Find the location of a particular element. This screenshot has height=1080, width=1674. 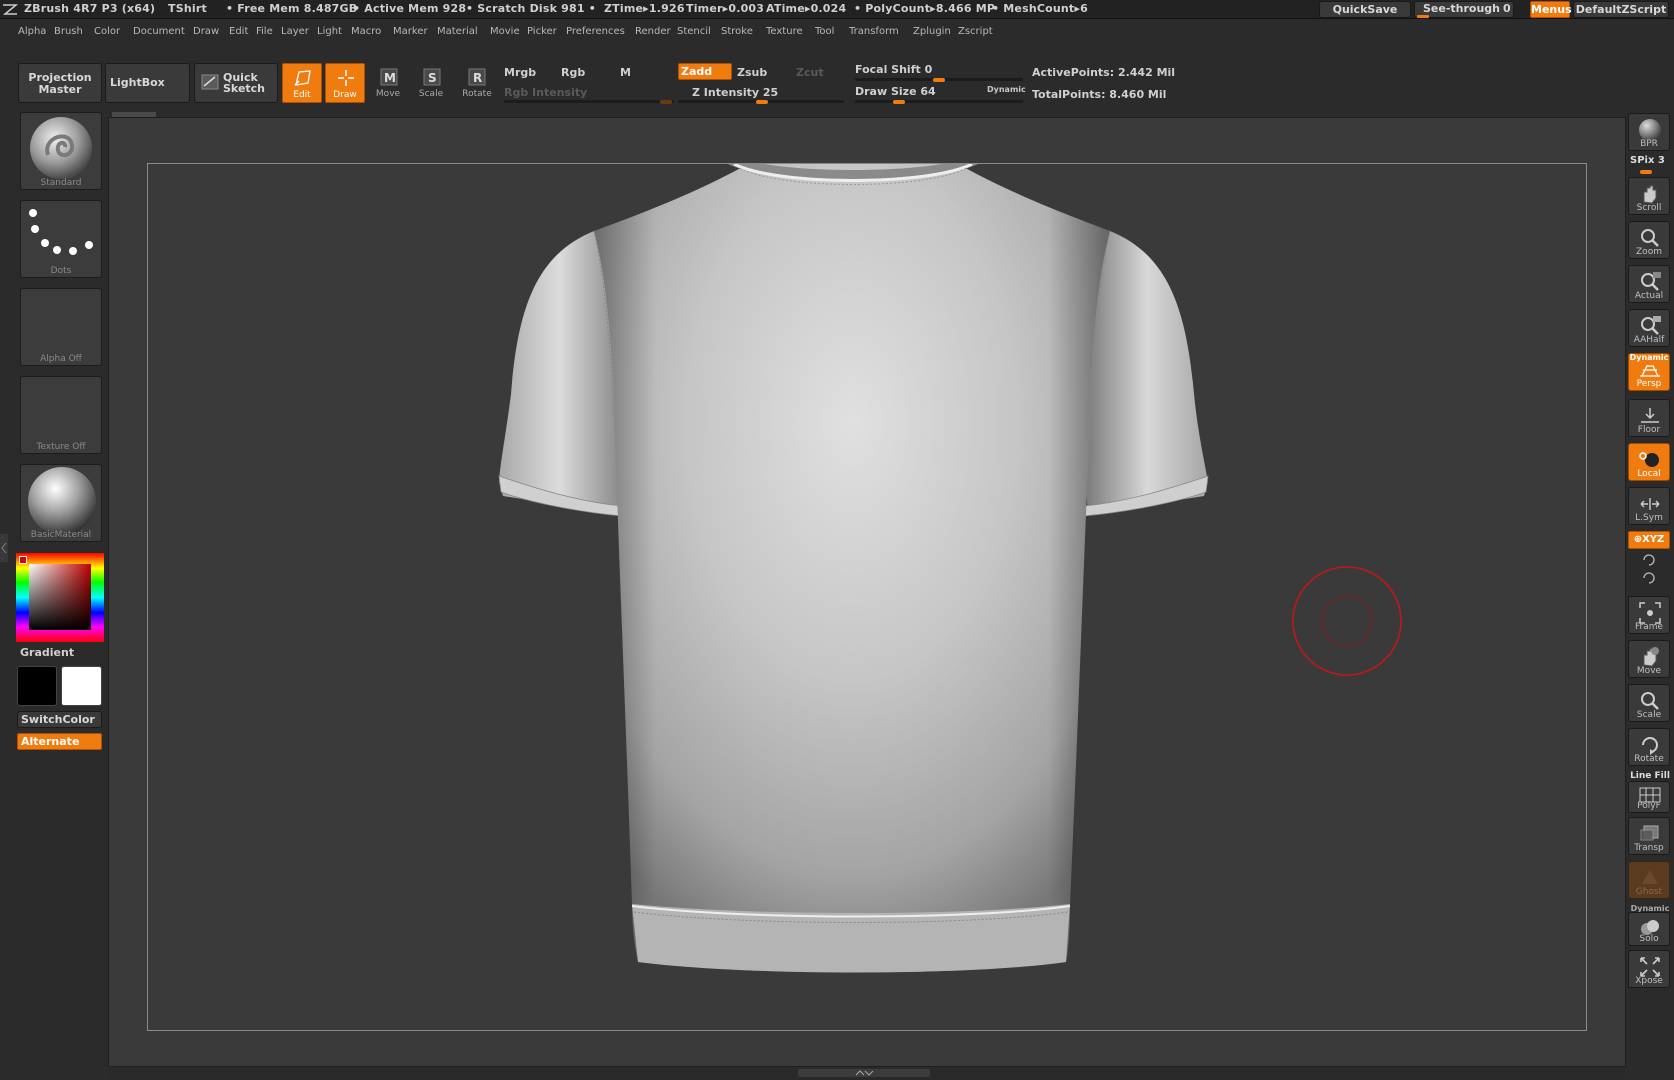

menu-tool: Tool is located at coordinates (824, 31).